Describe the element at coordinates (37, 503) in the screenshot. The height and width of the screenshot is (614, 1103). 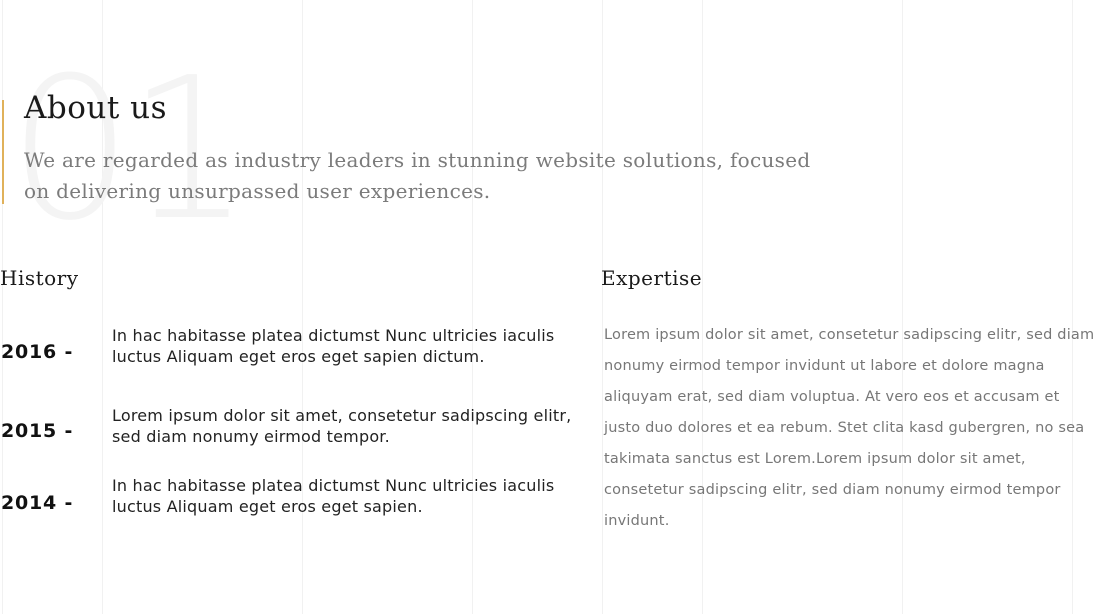
I see `history-year: 2014 -` at that location.